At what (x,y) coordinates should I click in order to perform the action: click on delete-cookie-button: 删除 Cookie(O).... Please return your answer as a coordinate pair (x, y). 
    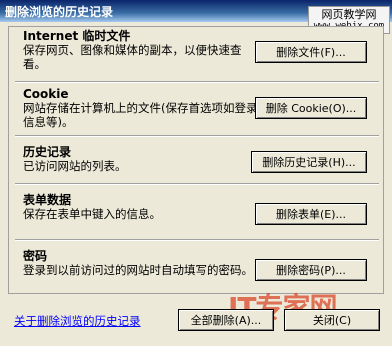
    Looking at the image, I should click on (311, 108).